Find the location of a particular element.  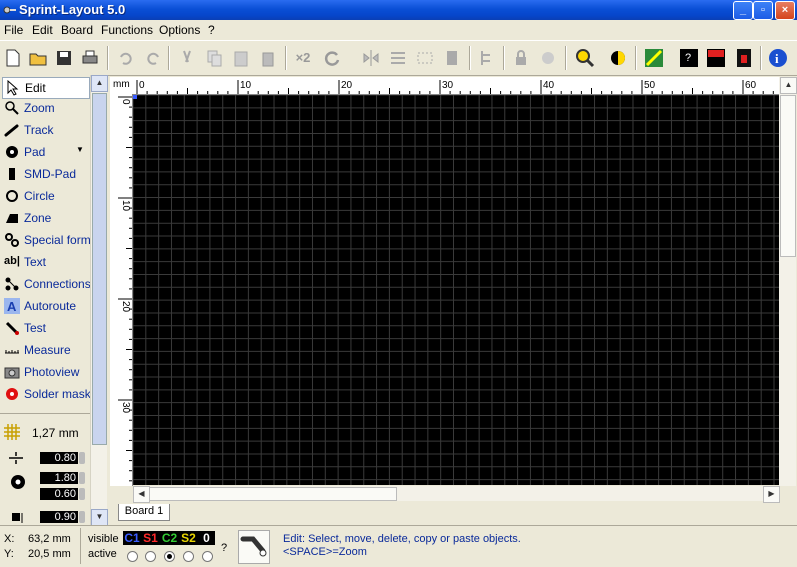

scroll-left-arrow: ◀ is located at coordinates (141, 494).